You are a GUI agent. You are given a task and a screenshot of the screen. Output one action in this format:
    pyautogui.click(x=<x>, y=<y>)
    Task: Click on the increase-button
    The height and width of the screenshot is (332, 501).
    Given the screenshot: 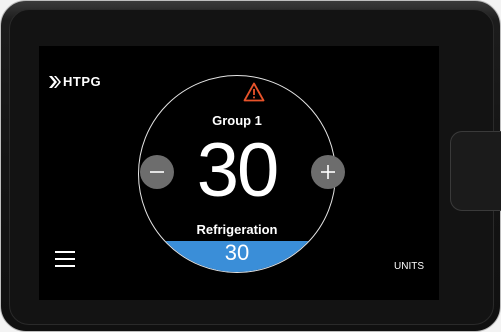 What is the action you would take?
    pyautogui.click(x=328, y=172)
    